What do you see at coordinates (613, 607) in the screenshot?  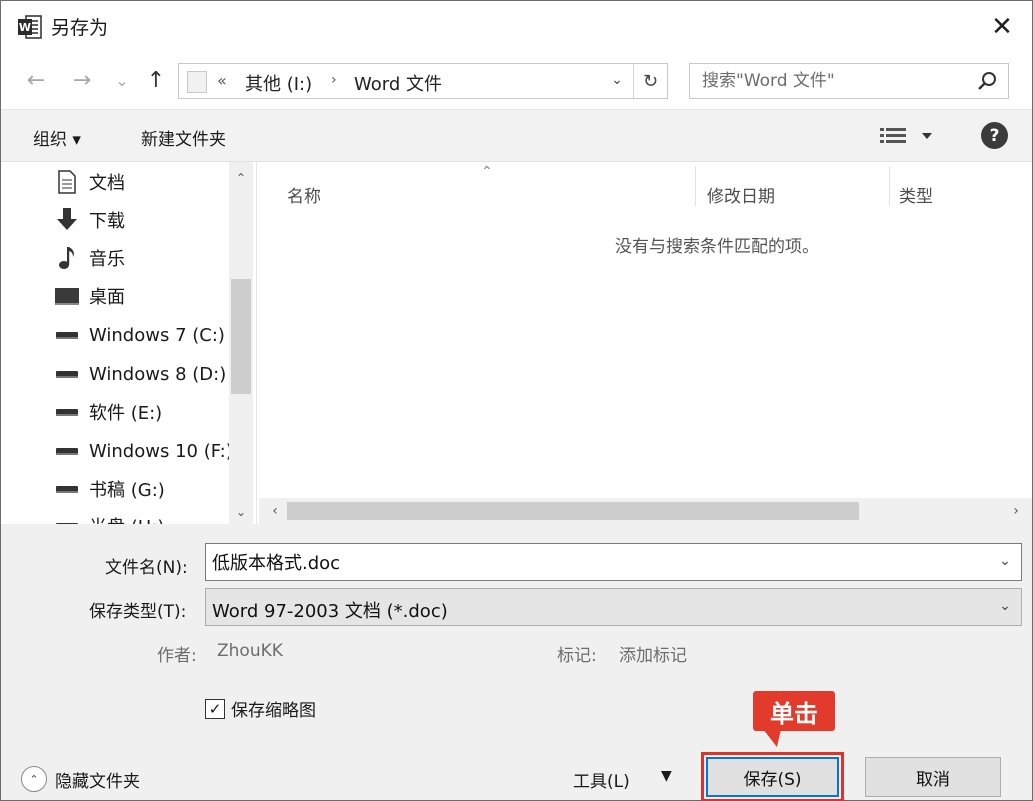 I see `filetype-select: Word 97-2003 文档 (*.doc) ⌄` at bounding box center [613, 607].